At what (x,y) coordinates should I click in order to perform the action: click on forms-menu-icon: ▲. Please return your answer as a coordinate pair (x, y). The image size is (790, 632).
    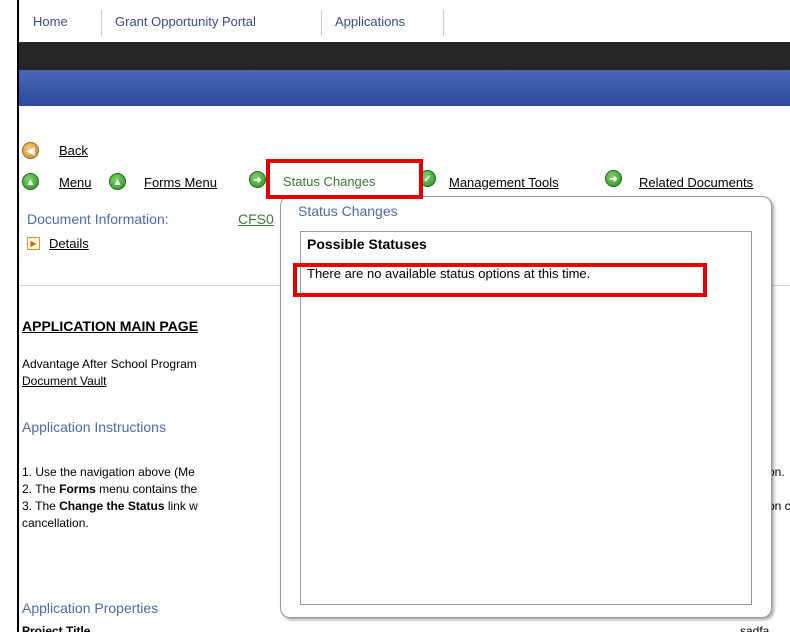
    Looking at the image, I should click on (117, 181).